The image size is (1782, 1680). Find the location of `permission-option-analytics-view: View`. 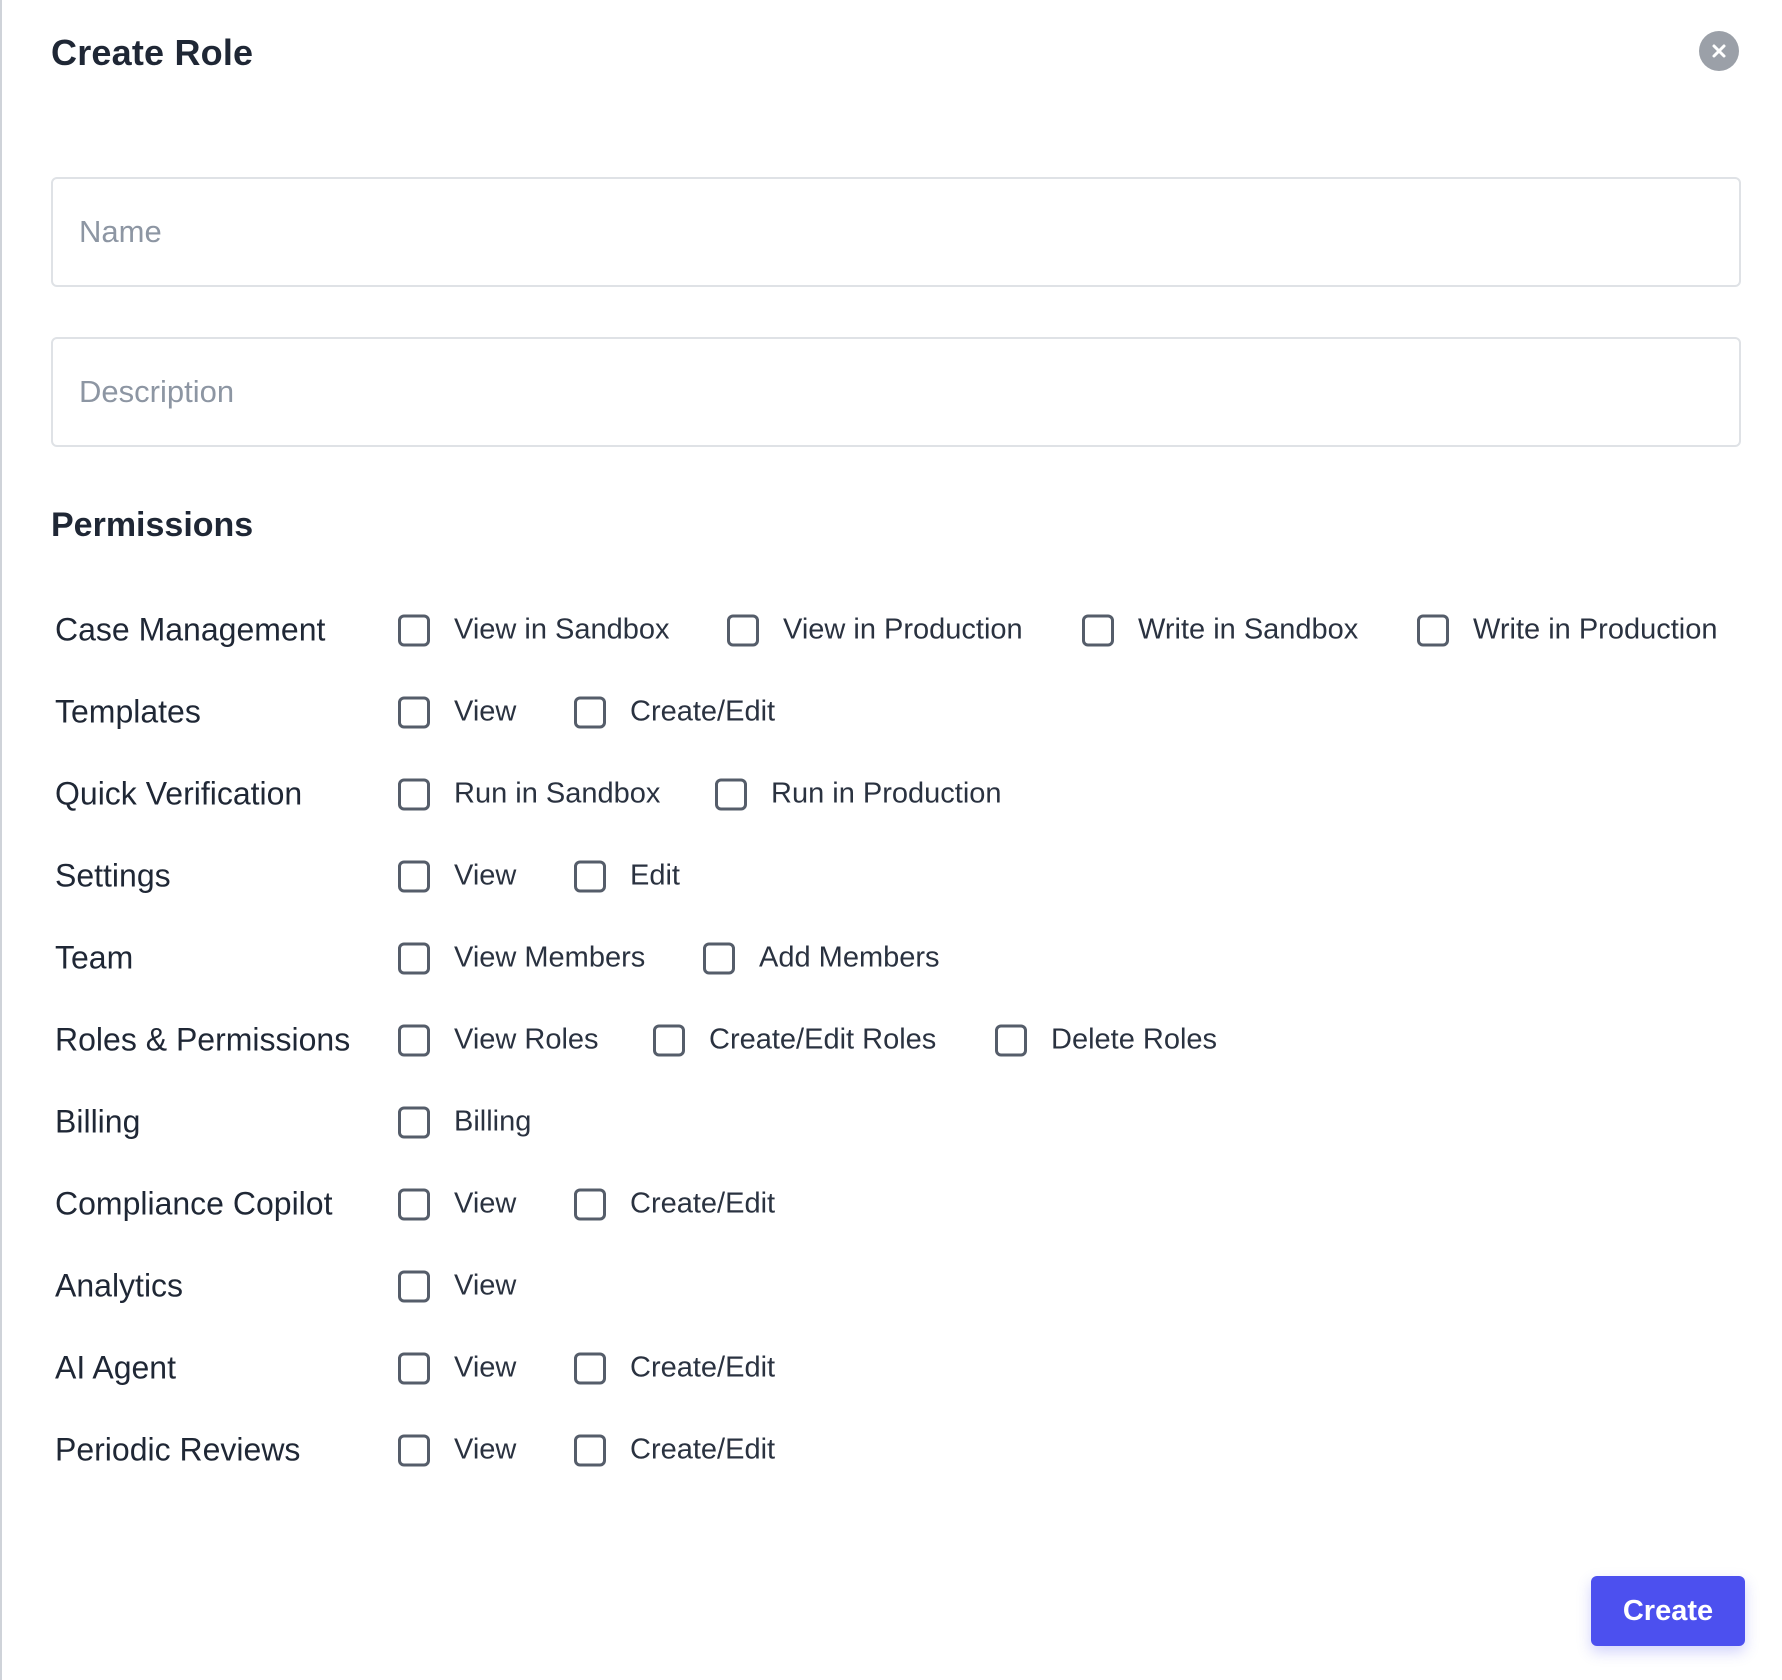

permission-option-analytics-view: View is located at coordinates (457, 1286).